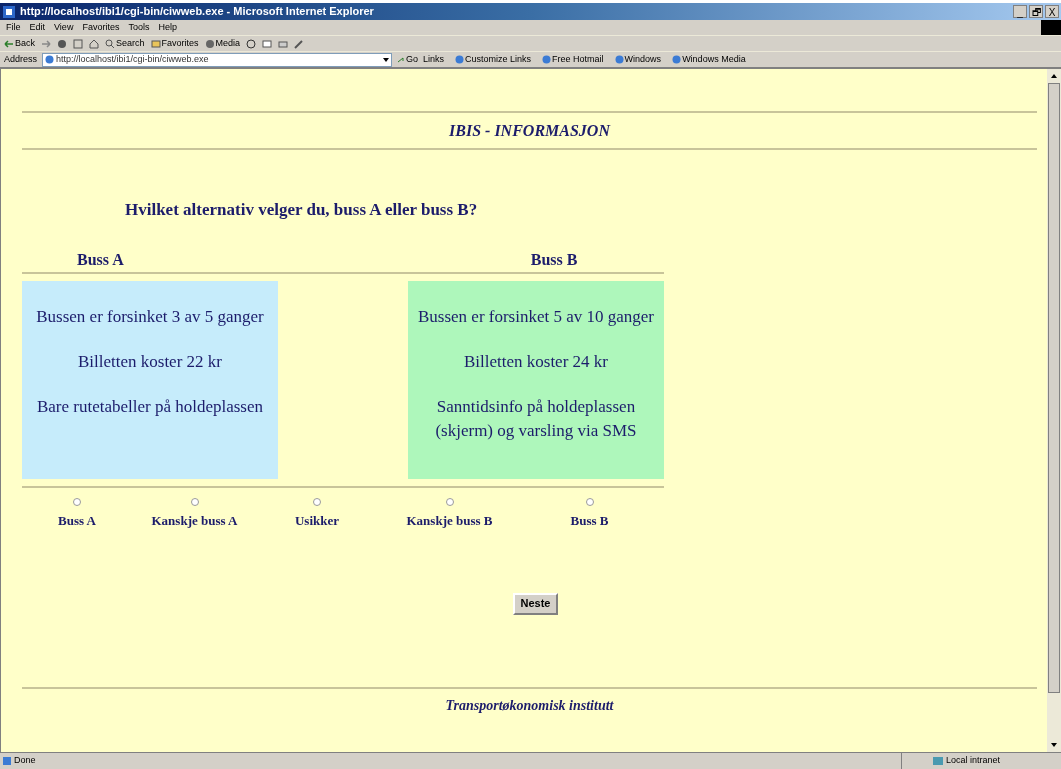 The height and width of the screenshot is (769, 1061). Describe the element at coordinates (9, 43) in the screenshot. I see `back-arrow-icon` at that location.